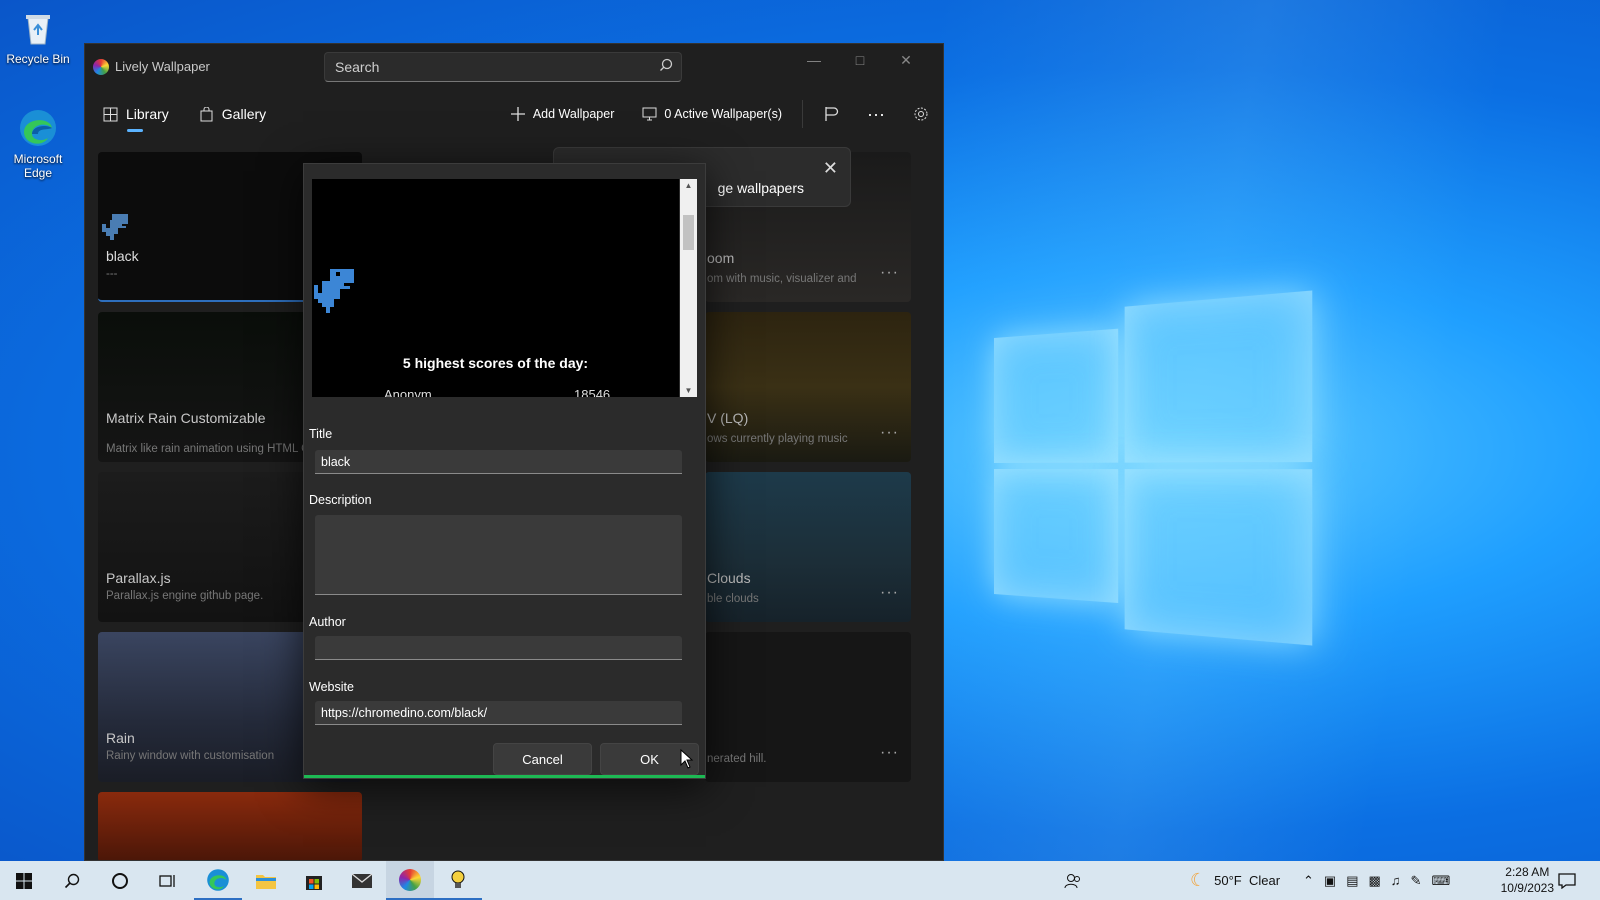 Image resolution: width=1600 pixels, height=900 pixels. What do you see at coordinates (688, 390) in the screenshot?
I see `scroll-down-icon: ▼` at bounding box center [688, 390].